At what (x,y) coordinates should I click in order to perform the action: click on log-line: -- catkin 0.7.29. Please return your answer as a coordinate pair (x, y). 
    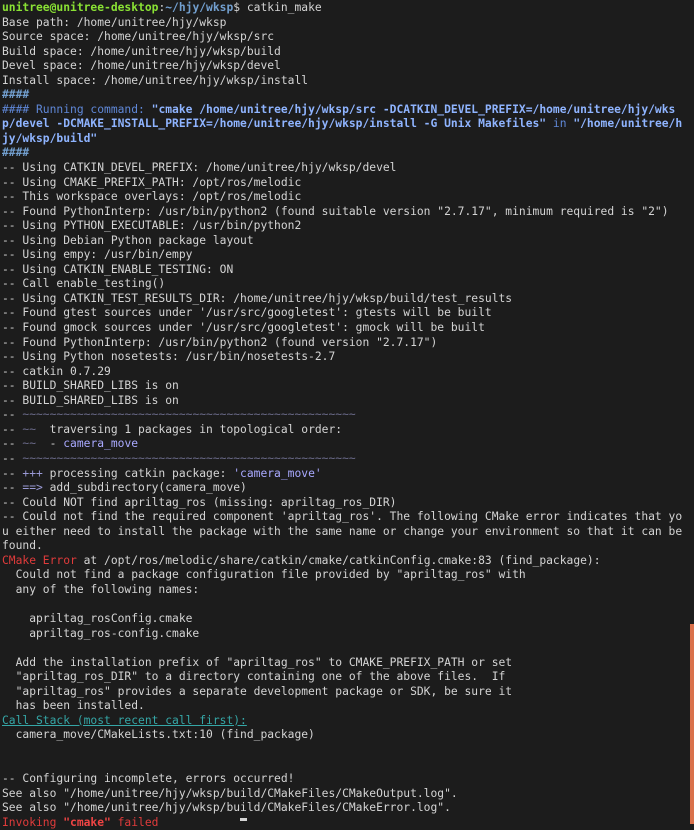
    Looking at the image, I should click on (56, 371).